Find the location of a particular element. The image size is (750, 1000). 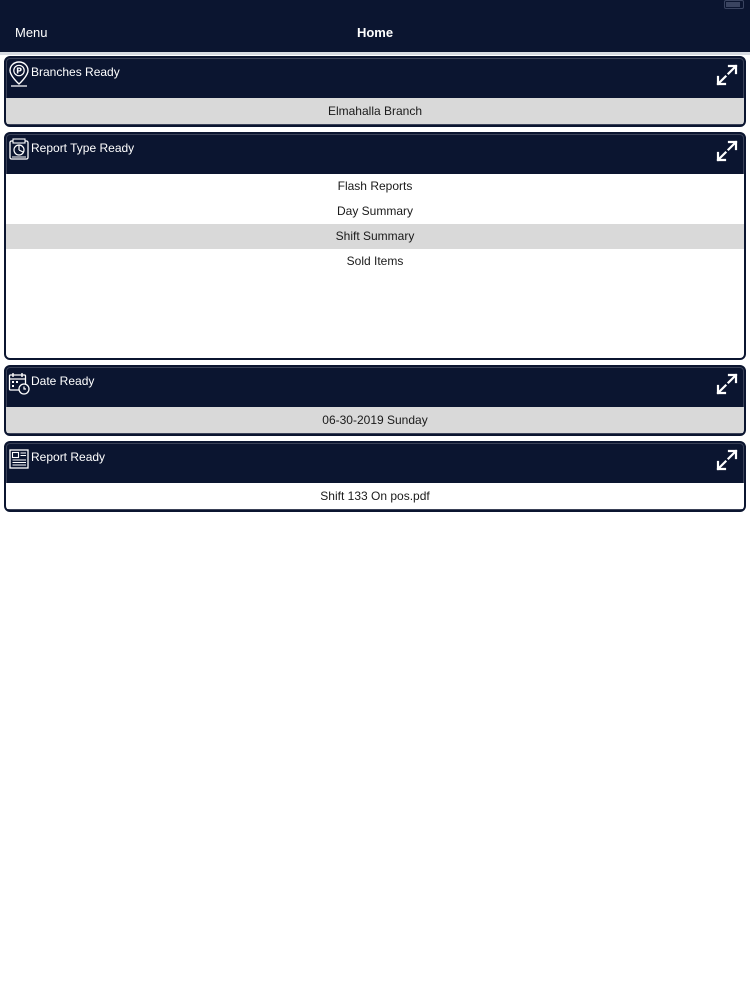

report-type-panel-header: Report Type Ready is located at coordinates (375, 154).